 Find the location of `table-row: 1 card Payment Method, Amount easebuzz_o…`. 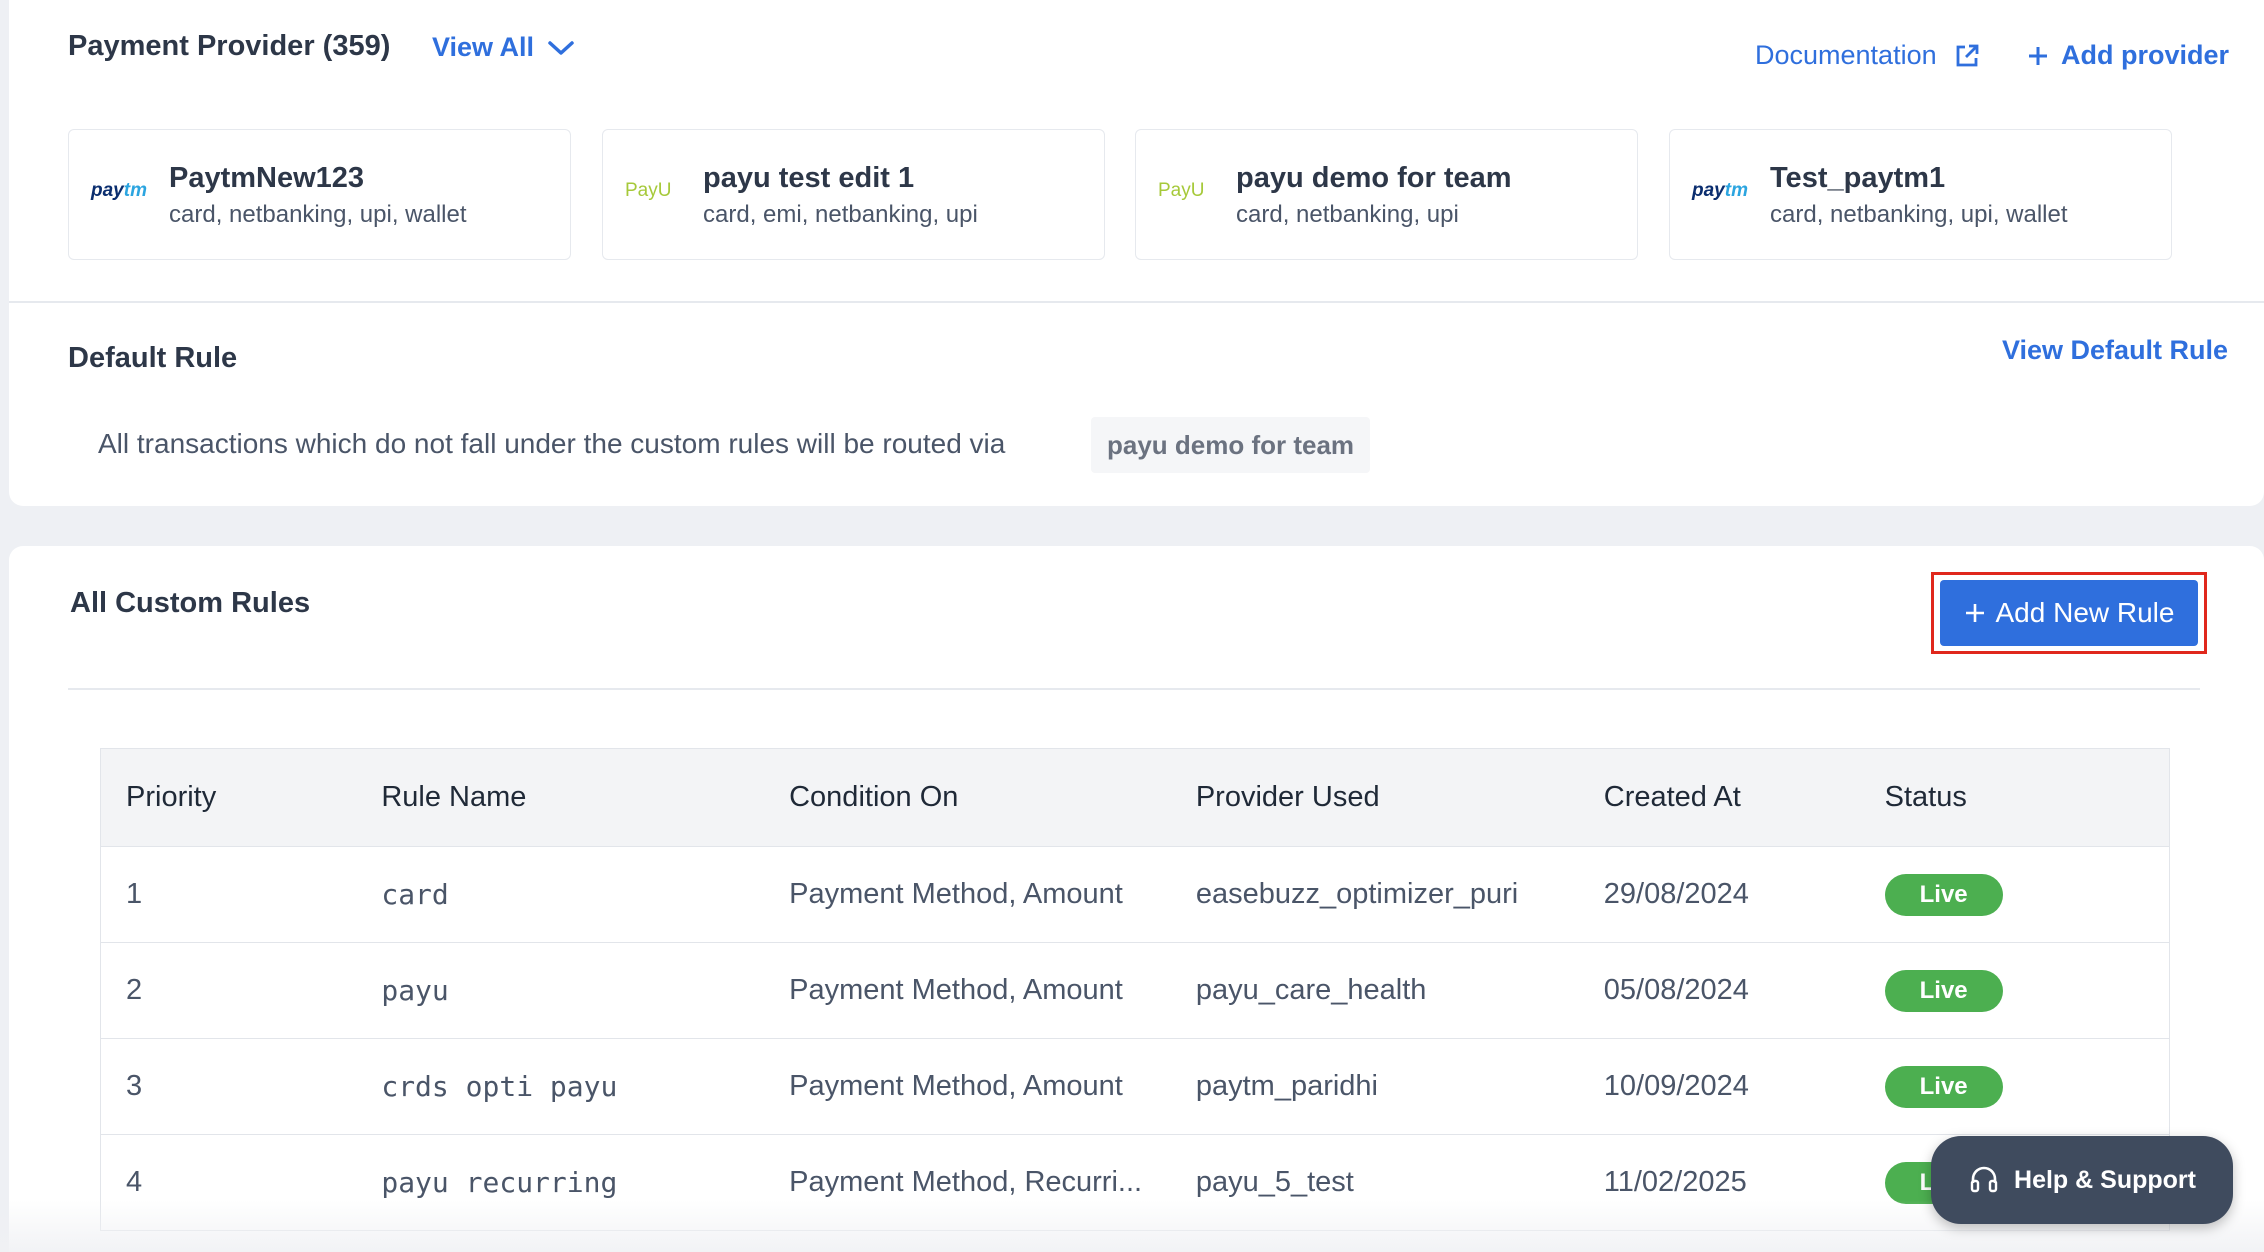

table-row: 1 card Payment Method, Amount easebuzz_o… is located at coordinates (1135, 894).